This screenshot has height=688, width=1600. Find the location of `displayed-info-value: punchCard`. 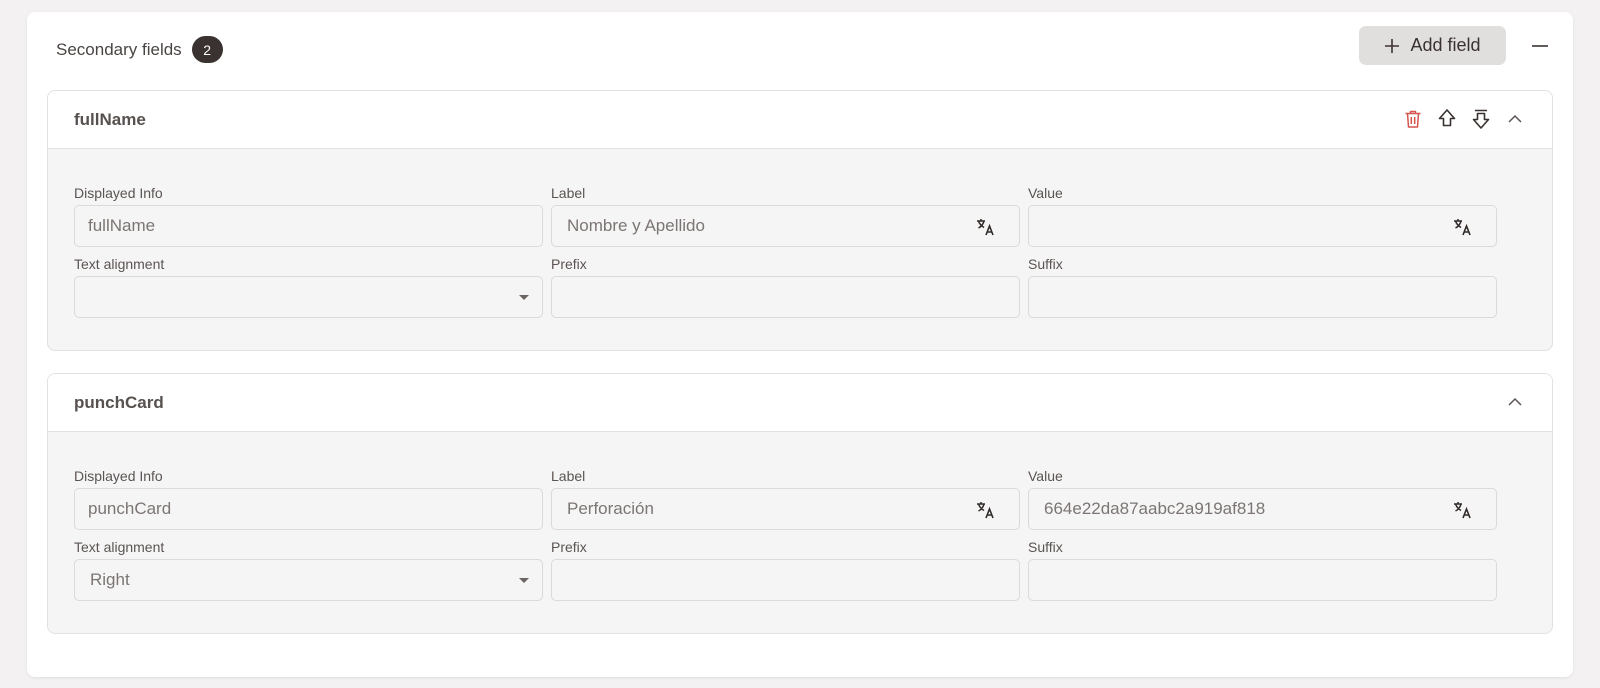

displayed-info-value: punchCard is located at coordinates (130, 508).